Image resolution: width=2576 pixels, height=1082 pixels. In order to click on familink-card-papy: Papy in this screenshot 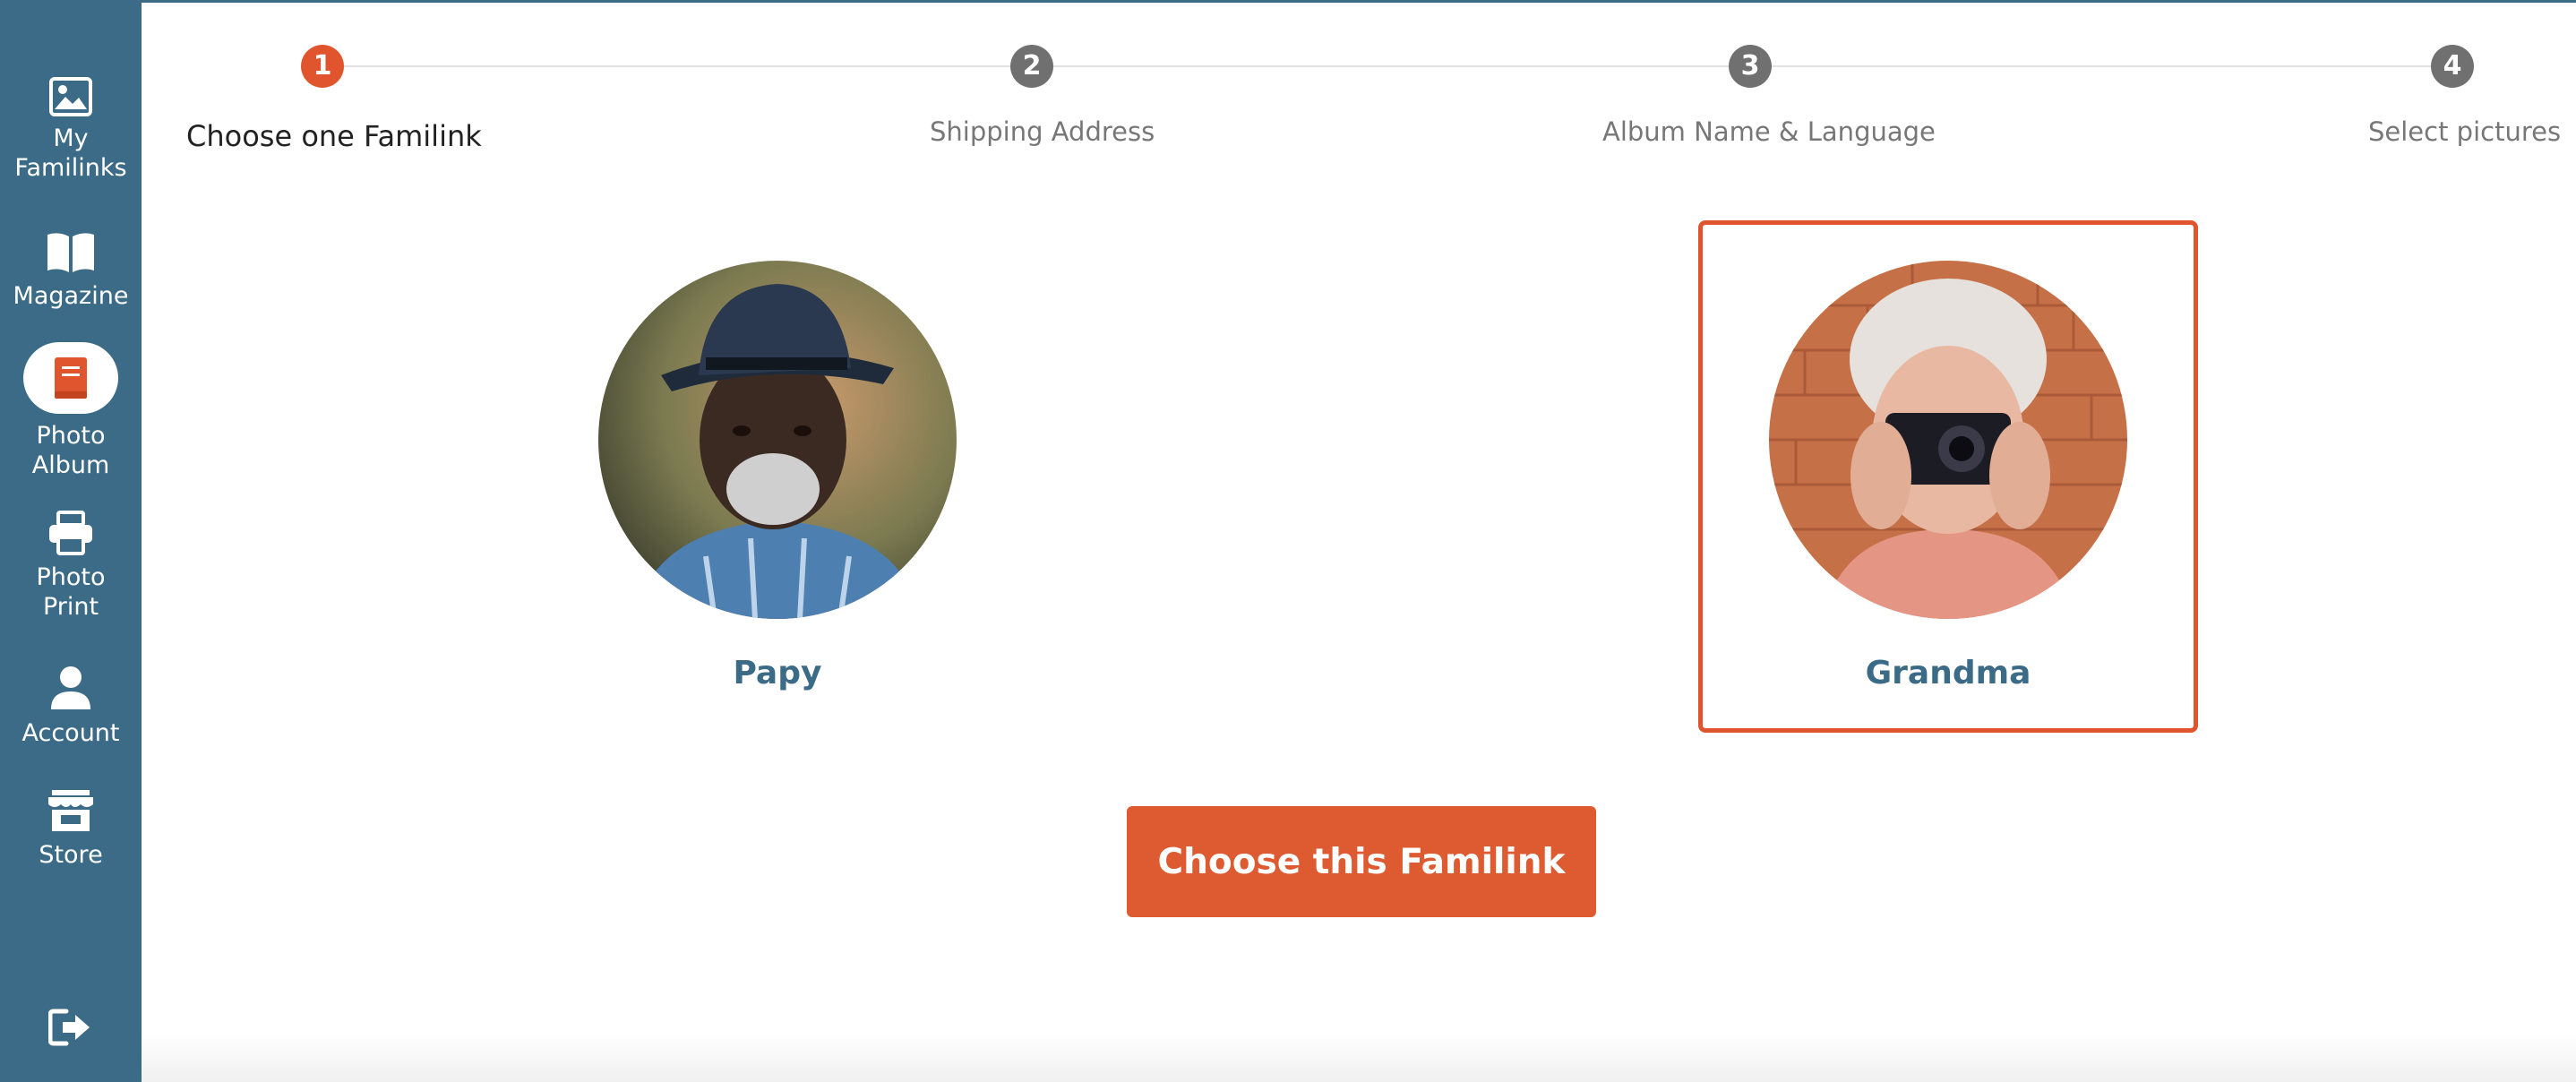, I will do `click(777, 476)`.